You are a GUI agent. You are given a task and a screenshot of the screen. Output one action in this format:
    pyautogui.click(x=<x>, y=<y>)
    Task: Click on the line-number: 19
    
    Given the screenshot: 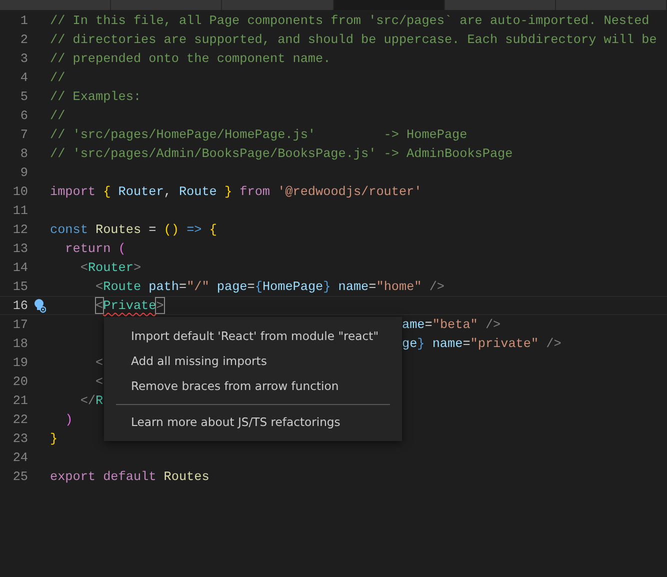 What is the action you would take?
    pyautogui.click(x=20, y=363)
    